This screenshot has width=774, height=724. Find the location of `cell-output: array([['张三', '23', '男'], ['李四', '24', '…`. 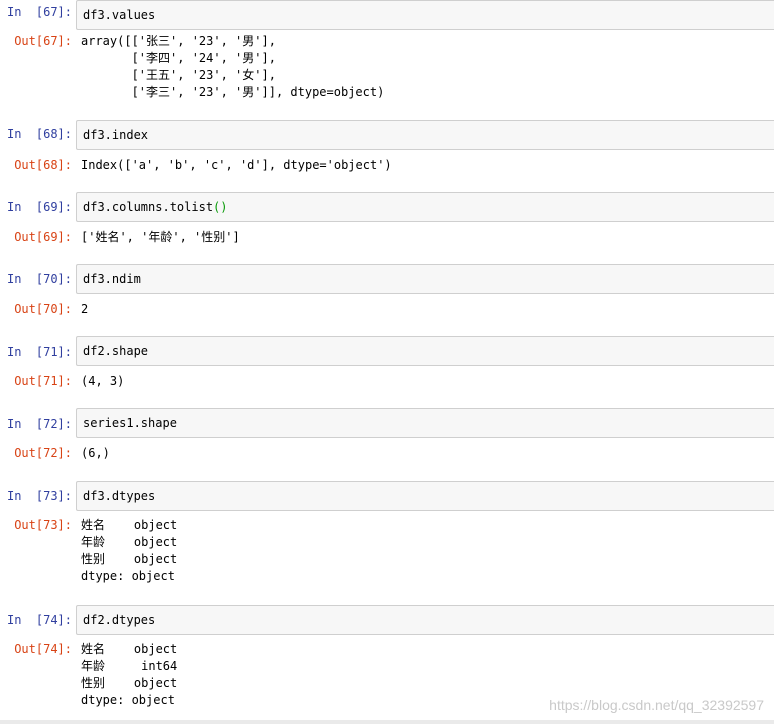

cell-output: array([['张三', '23', '男'], ['李四', '24', '… is located at coordinates (233, 66).